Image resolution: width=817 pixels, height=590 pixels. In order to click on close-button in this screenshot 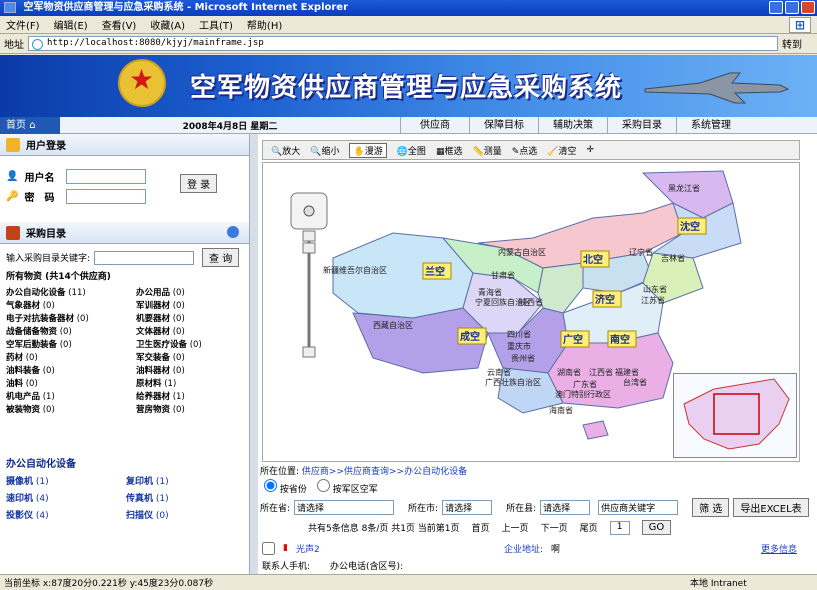, I will do `click(808, 7)`.